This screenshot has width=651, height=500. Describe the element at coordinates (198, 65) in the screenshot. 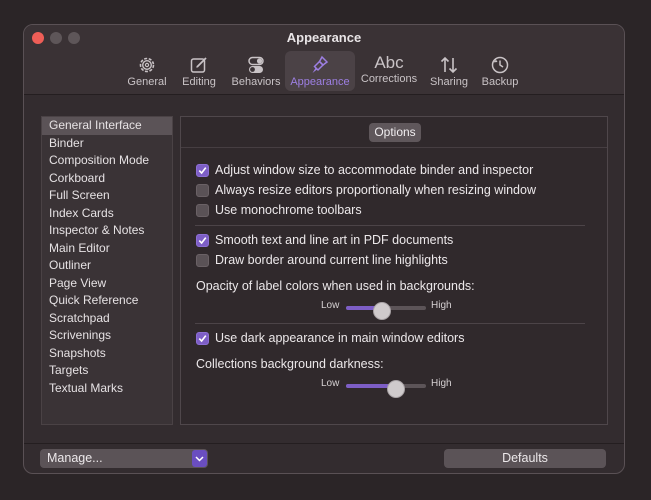

I see `edit-icon` at that location.